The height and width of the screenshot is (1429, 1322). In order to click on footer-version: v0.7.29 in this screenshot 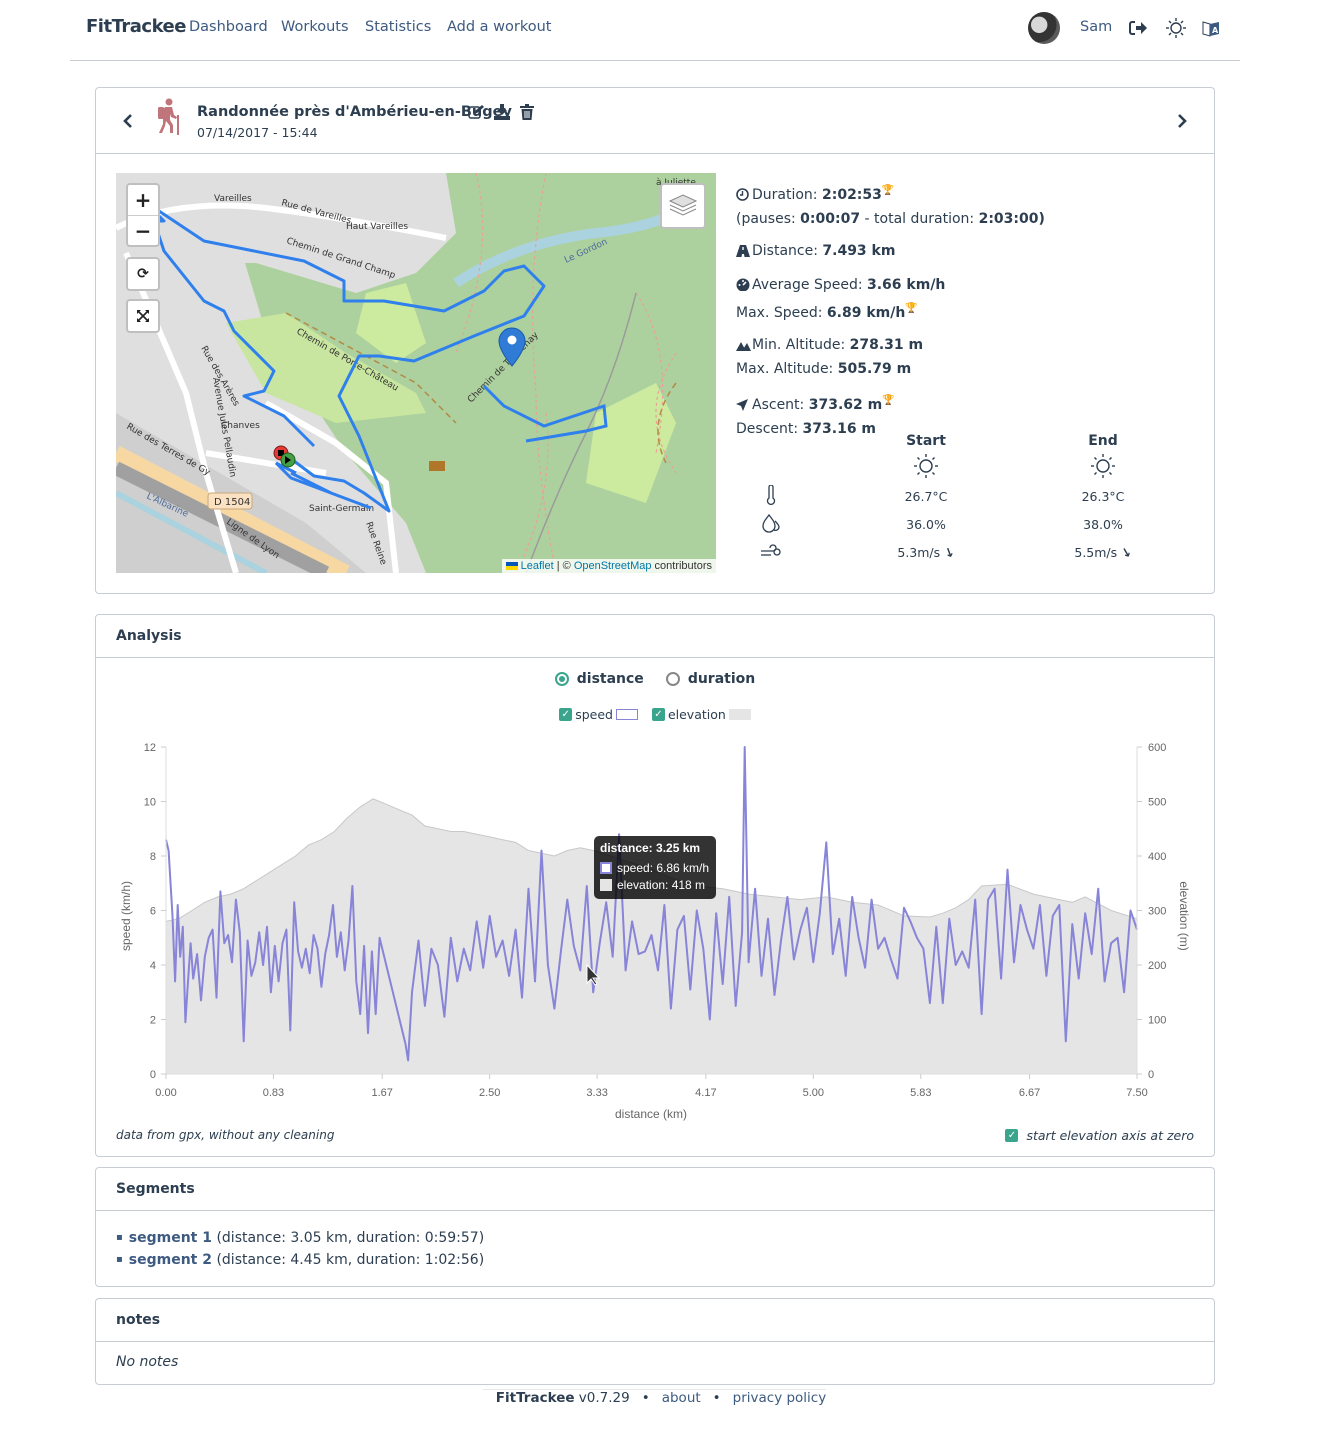, I will do `click(602, 1398)`.